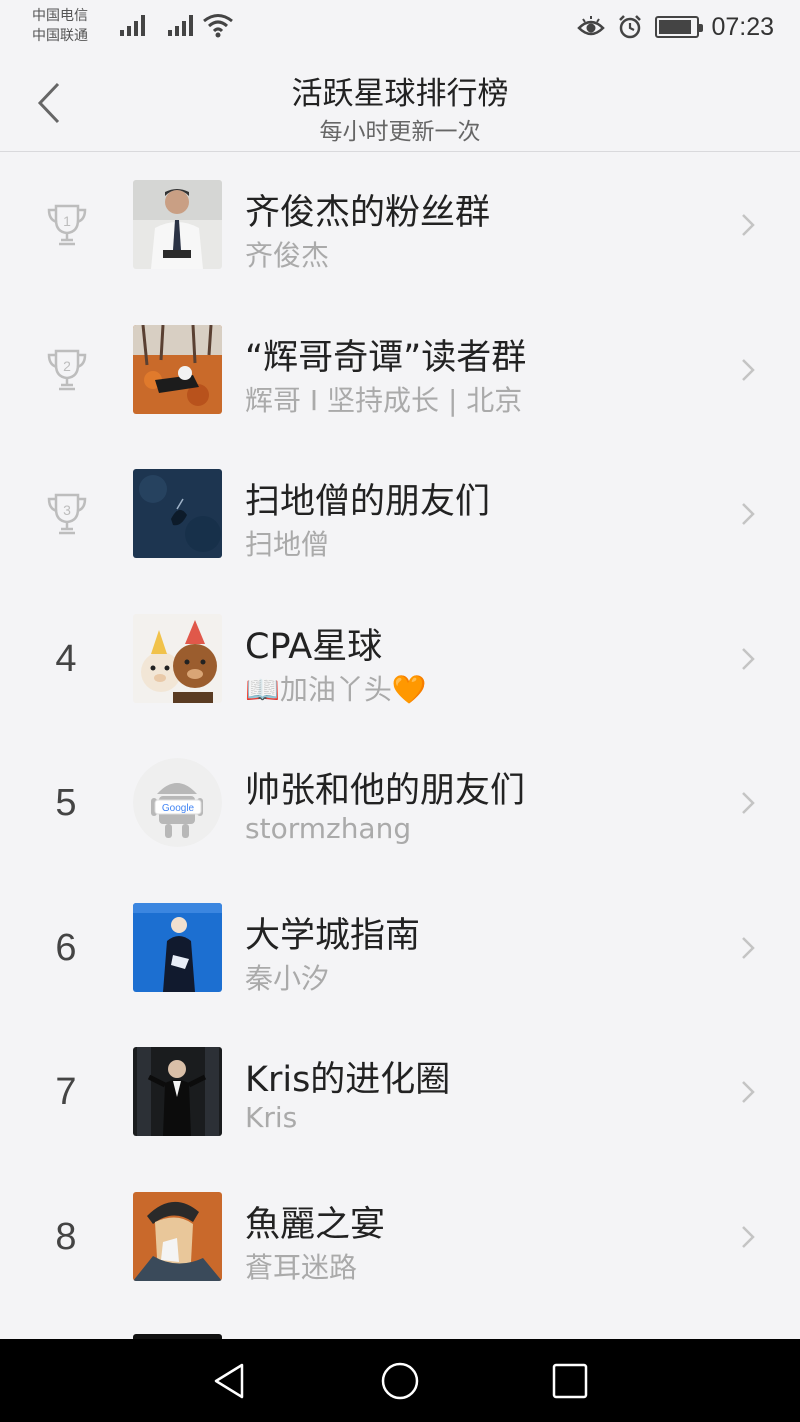  I want to click on group-owner: Kris, so click(271, 1117).